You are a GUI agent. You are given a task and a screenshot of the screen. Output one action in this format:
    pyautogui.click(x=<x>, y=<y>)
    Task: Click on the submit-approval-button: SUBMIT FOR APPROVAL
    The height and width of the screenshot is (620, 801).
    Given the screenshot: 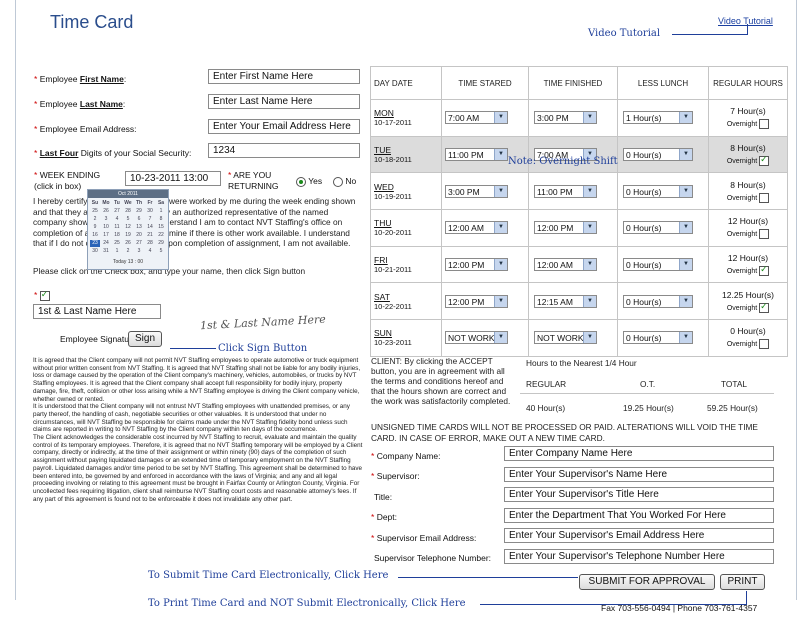 What is the action you would take?
    pyautogui.click(x=647, y=582)
    